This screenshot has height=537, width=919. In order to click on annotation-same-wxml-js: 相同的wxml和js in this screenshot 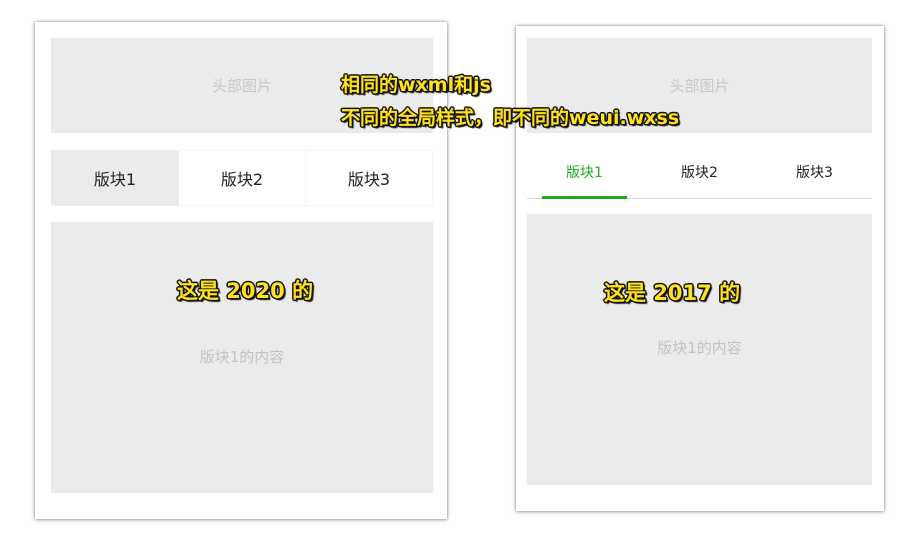, I will do `click(416, 85)`.